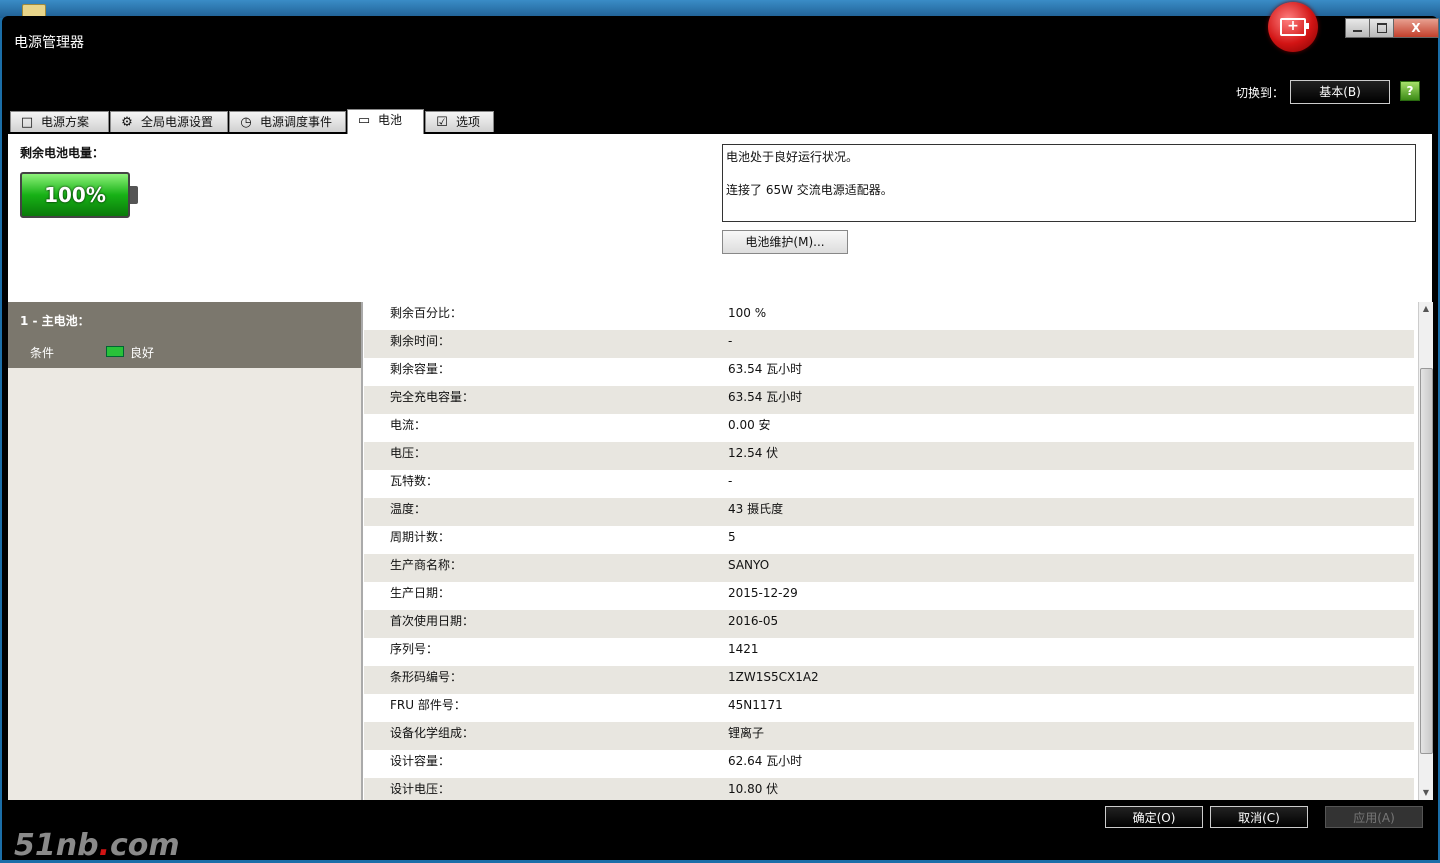 This screenshot has height=863, width=1440. I want to click on detail-key: 周期计数：, so click(420, 537).